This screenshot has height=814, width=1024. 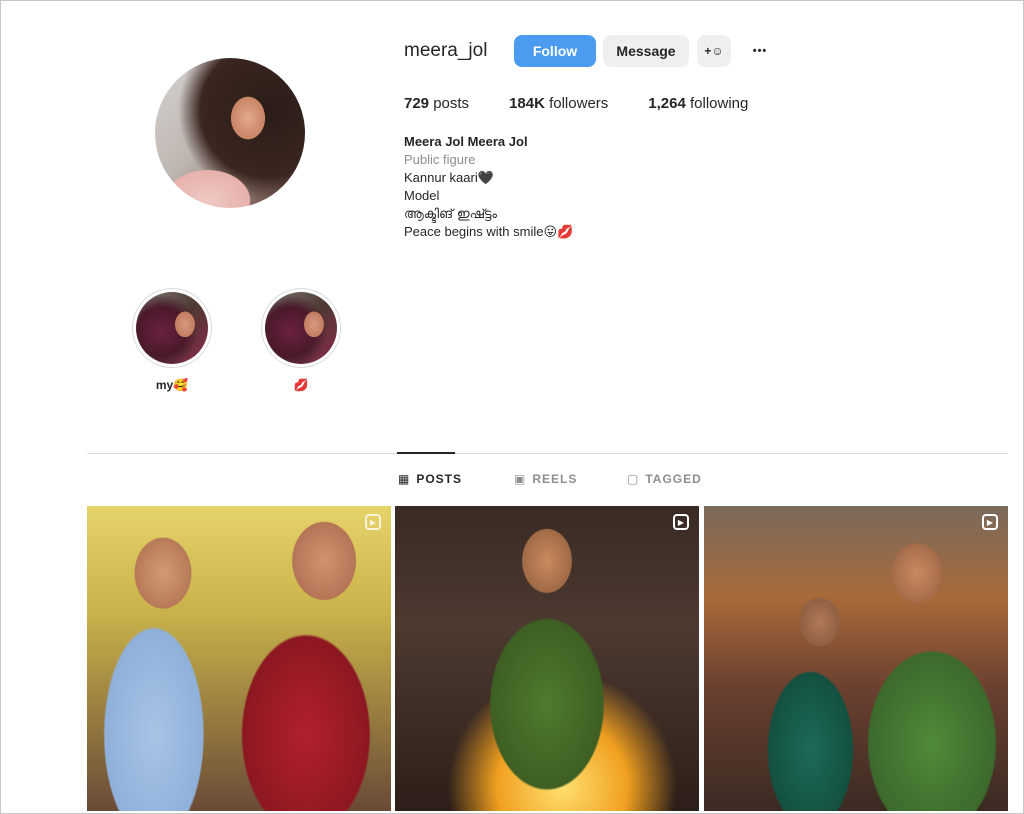 I want to click on bio-line: Model, so click(x=422, y=195).